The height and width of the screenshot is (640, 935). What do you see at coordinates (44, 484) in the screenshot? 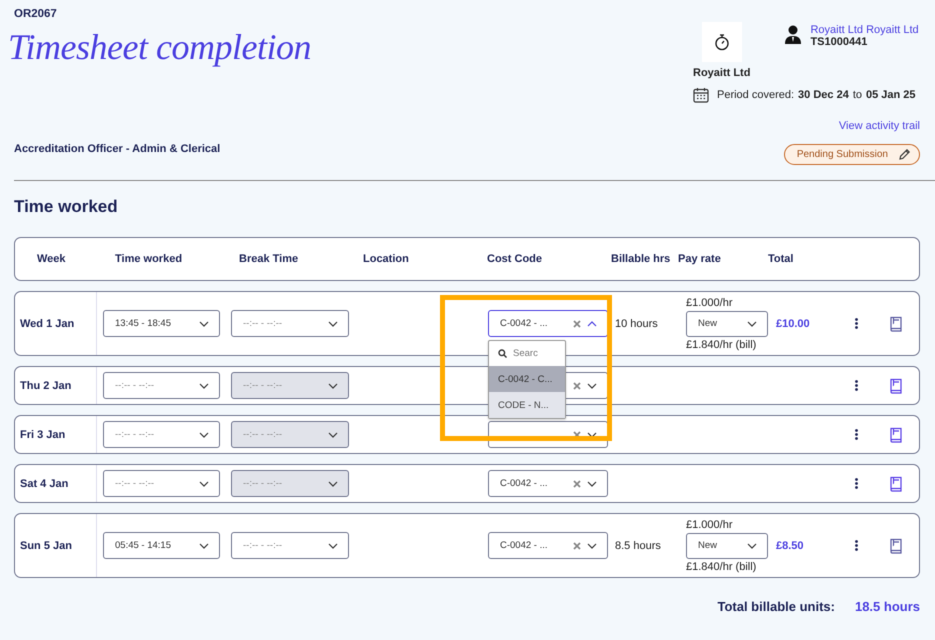
I see `day-label: Sat 4 Jan` at bounding box center [44, 484].